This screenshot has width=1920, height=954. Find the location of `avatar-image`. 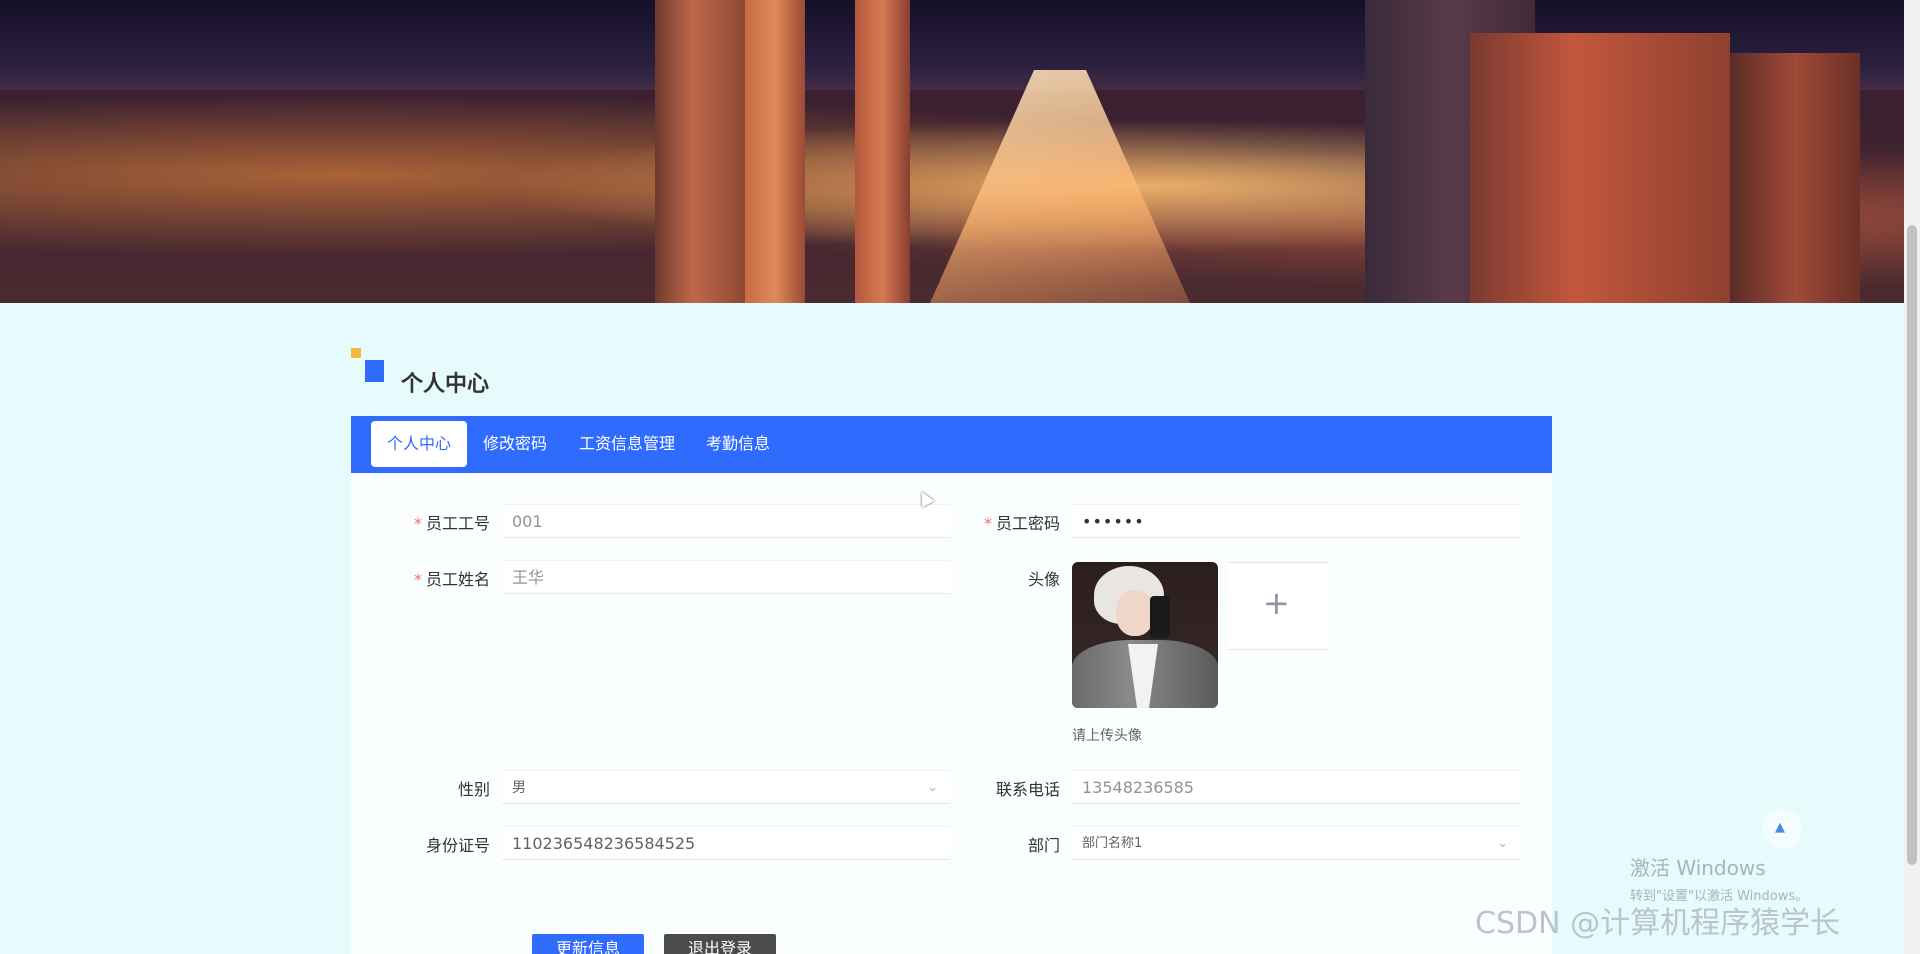

avatar-image is located at coordinates (1145, 635).